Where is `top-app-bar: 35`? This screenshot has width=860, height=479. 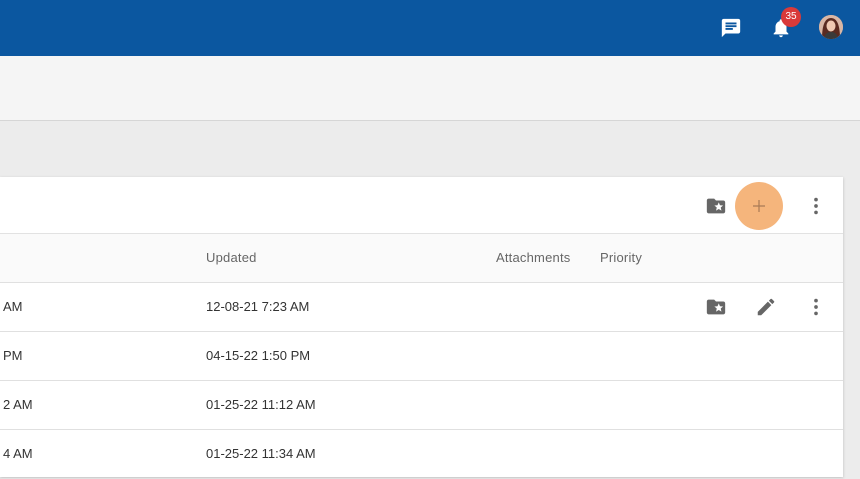
top-app-bar: 35 is located at coordinates (430, 28).